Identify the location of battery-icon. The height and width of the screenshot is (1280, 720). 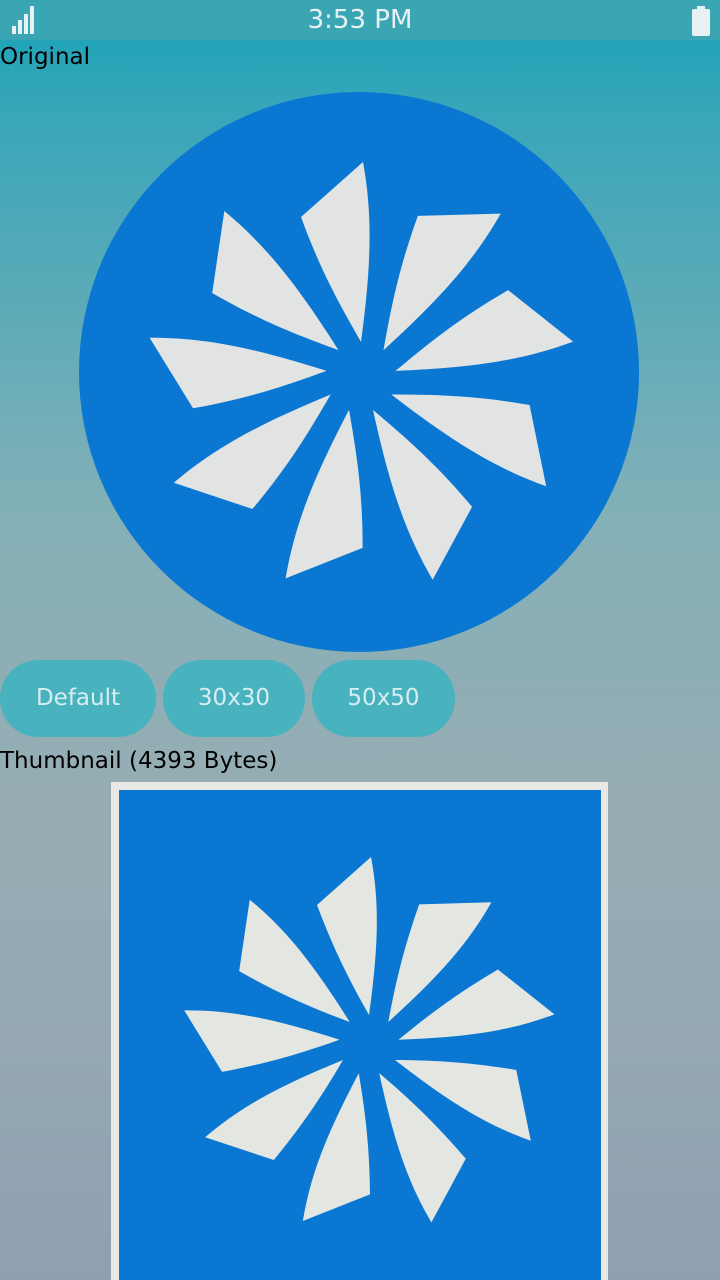
(701, 21).